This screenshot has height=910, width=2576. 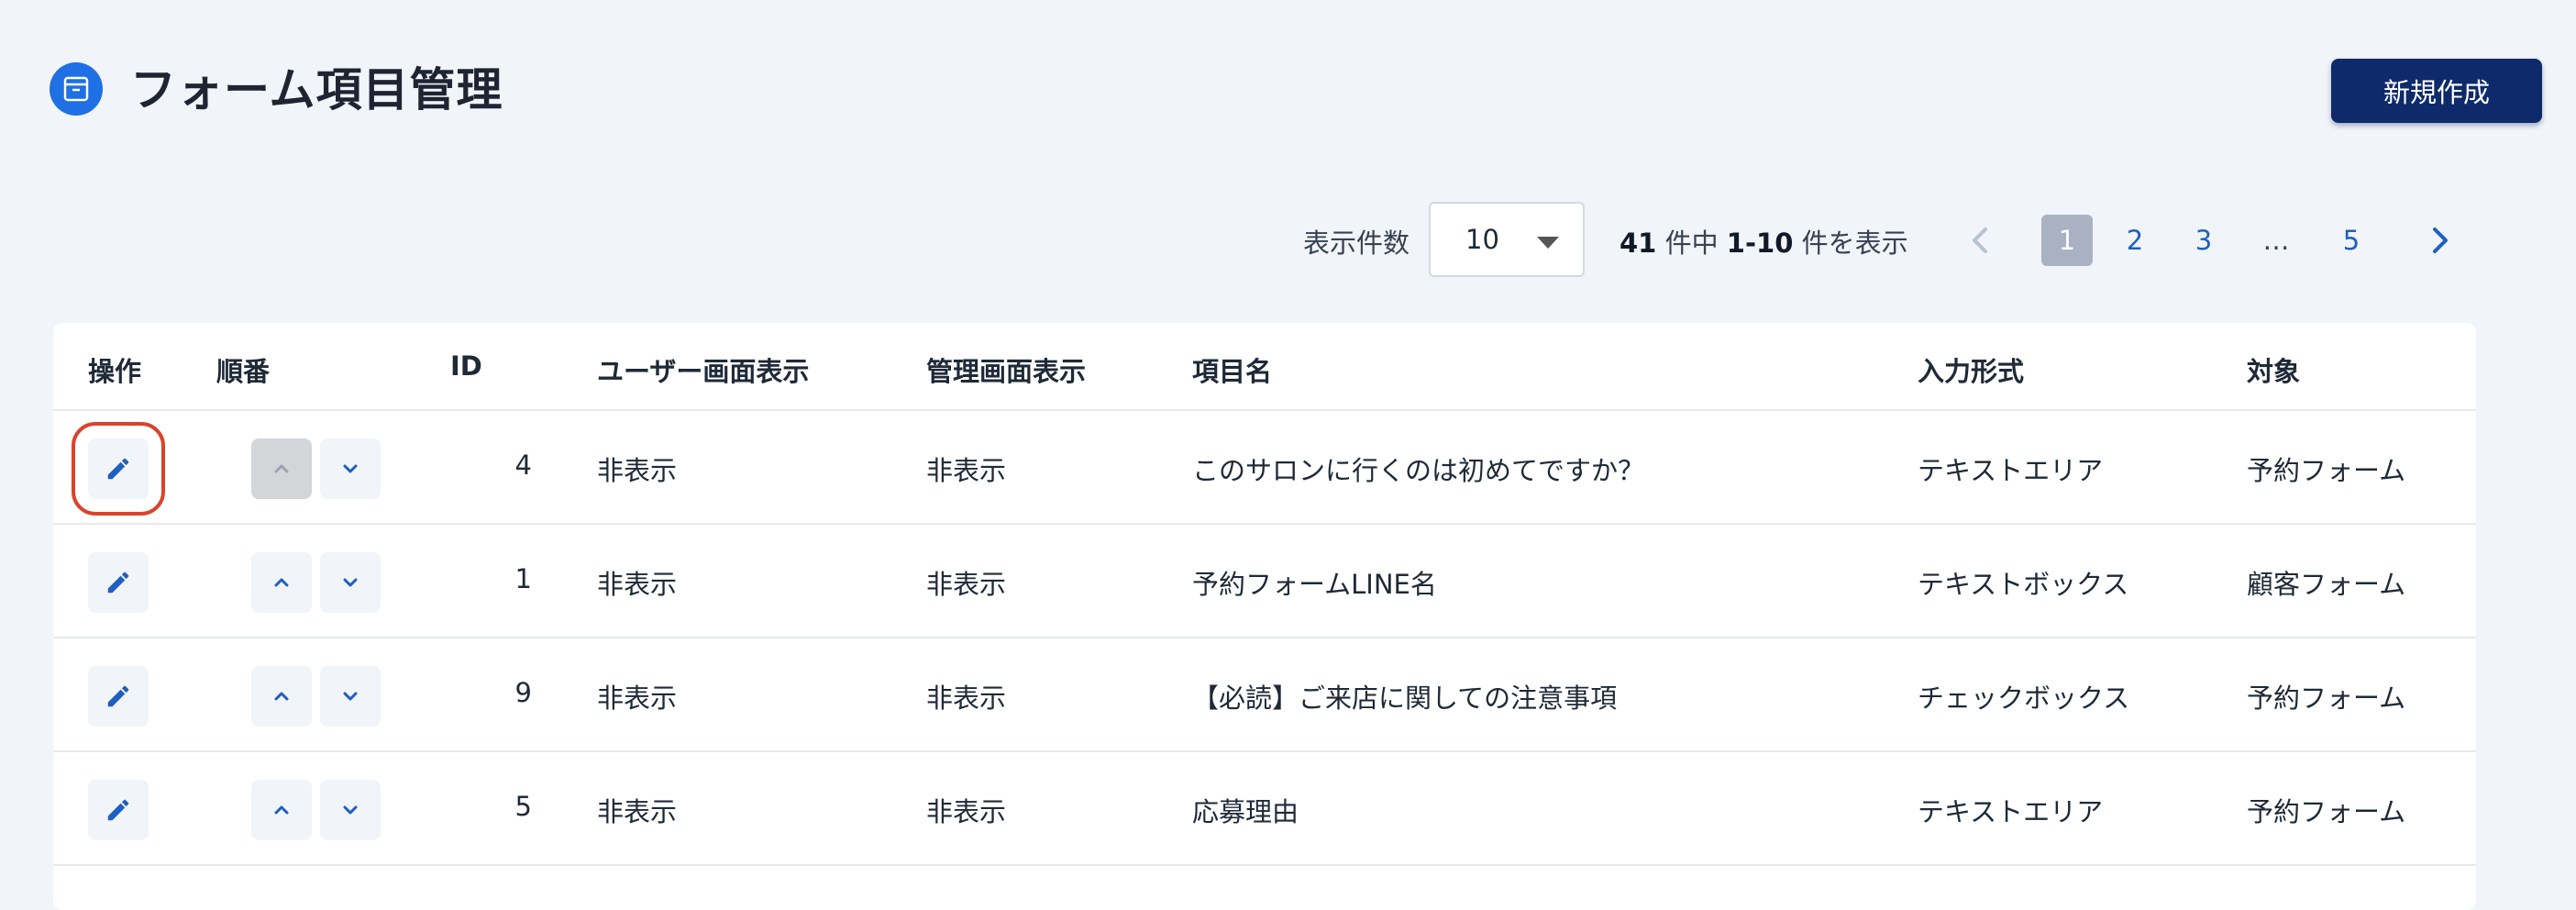 I want to click on chevron-left-icon, so click(x=1980, y=240).